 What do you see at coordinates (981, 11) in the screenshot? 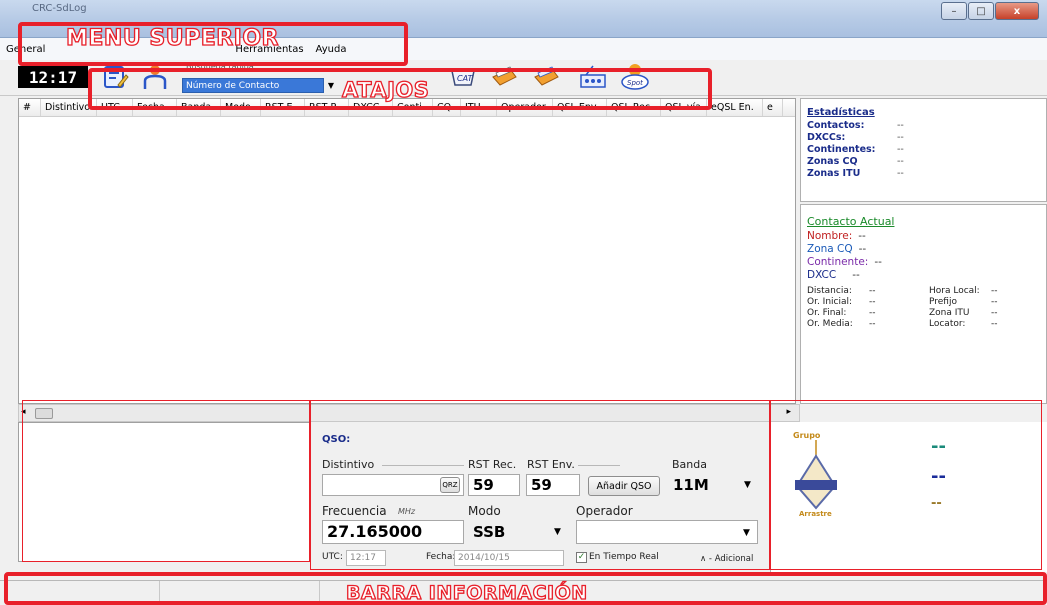
I see `maximize-button: □` at bounding box center [981, 11].